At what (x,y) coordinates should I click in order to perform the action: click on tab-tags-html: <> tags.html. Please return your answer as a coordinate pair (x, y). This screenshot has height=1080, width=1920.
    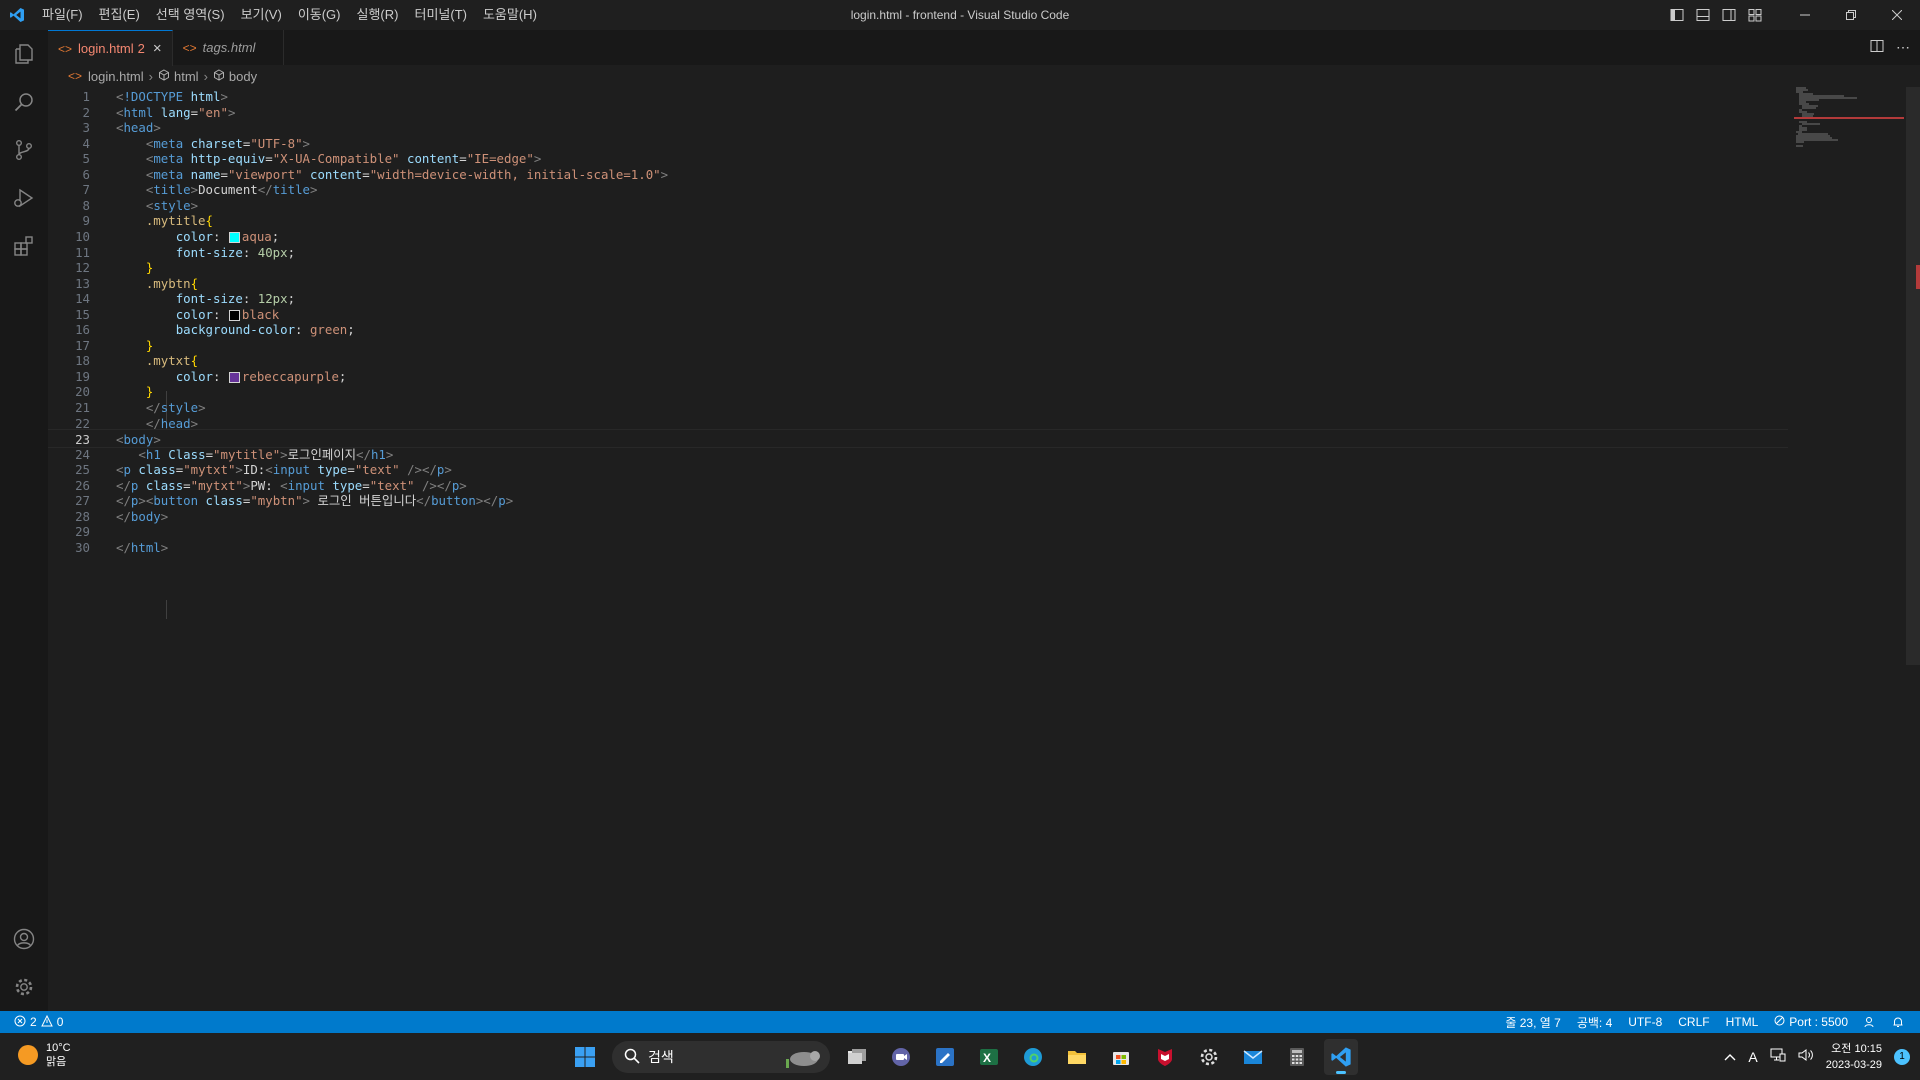
    Looking at the image, I should click on (228, 47).